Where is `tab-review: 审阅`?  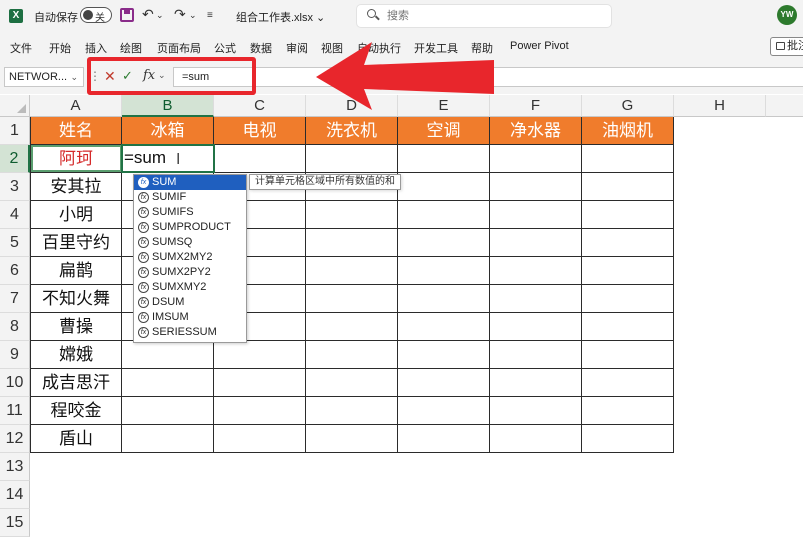
tab-review: 审阅 is located at coordinates (297, 48).